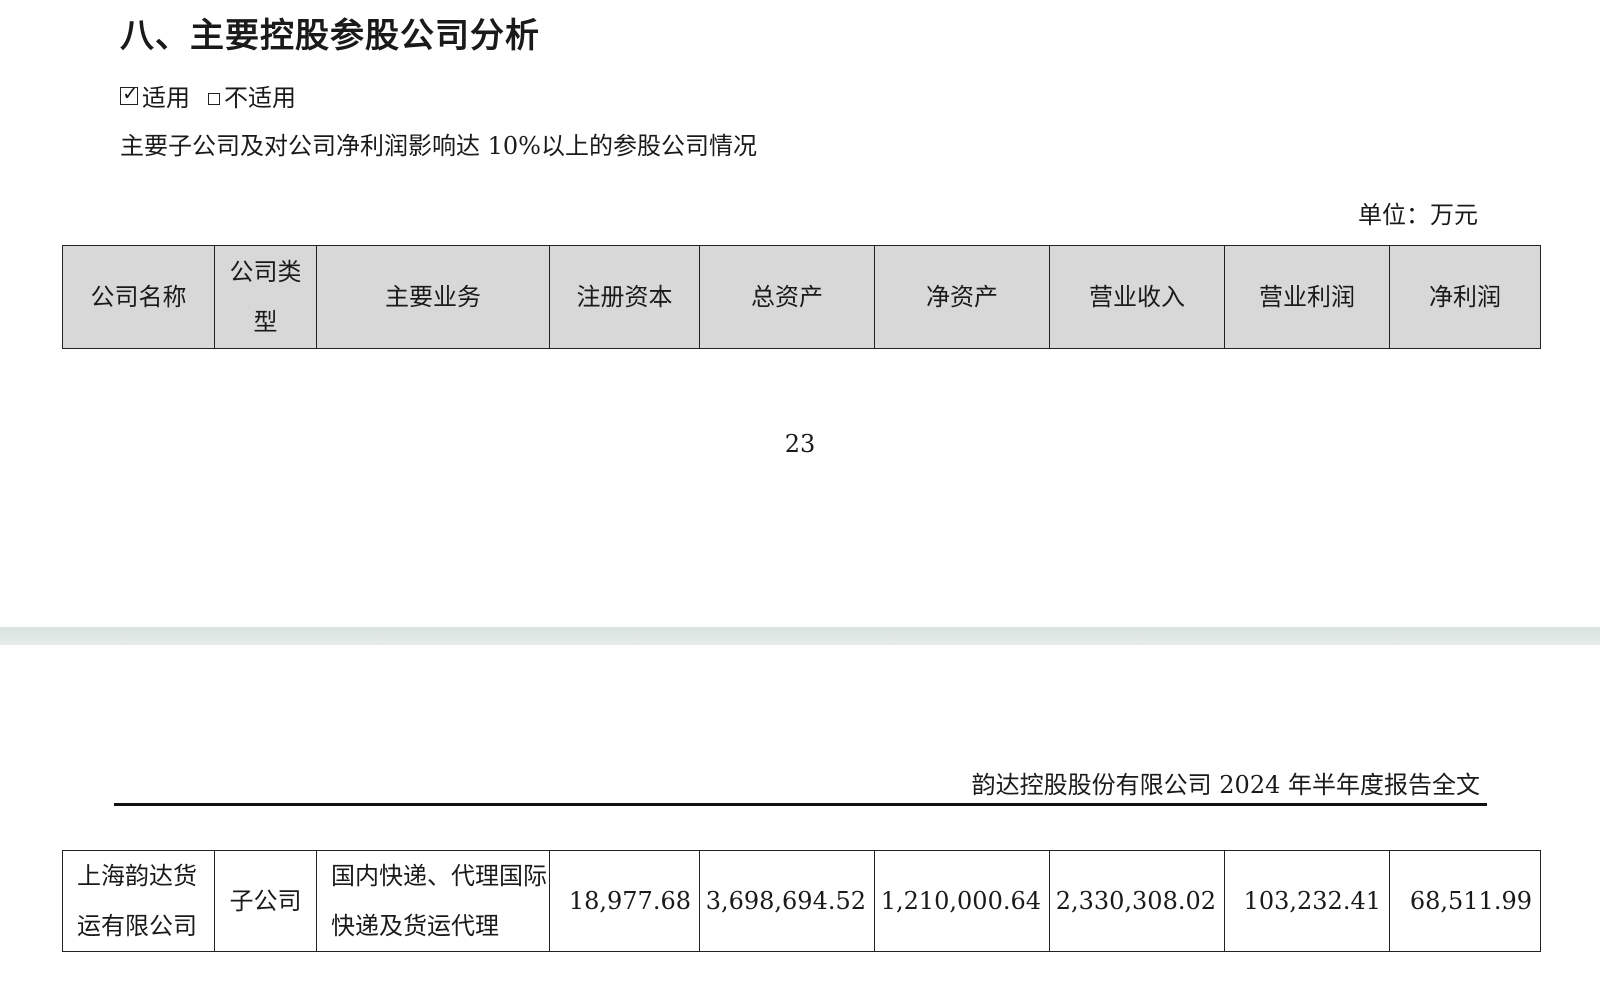 This screenshot has height=990, width=1600. What do you see at coordinates (962, 901) in the screenshot?
I see `cell-net-assets: 1,210,000.64` at bounding box center [962, 901].